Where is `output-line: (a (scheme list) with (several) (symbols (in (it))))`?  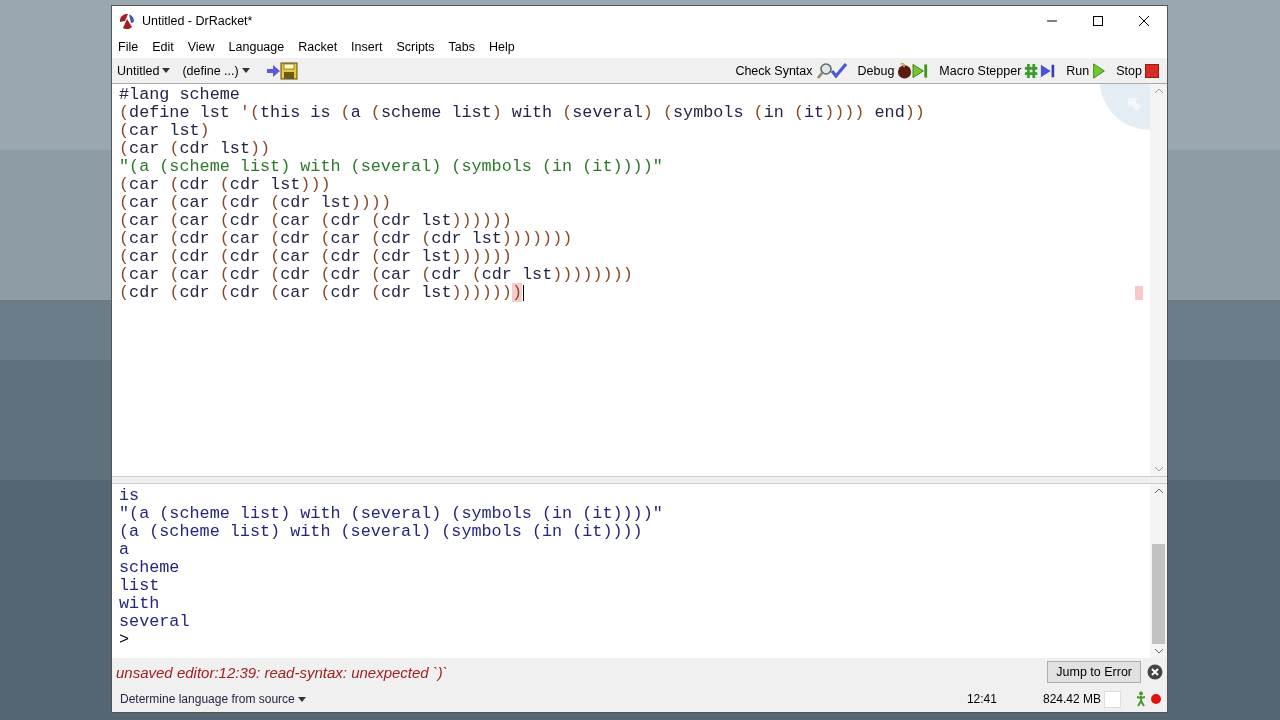 output-line: (a (scheme list) with (several) (symbols (in (it)))) is located at coordinates (381, 532).